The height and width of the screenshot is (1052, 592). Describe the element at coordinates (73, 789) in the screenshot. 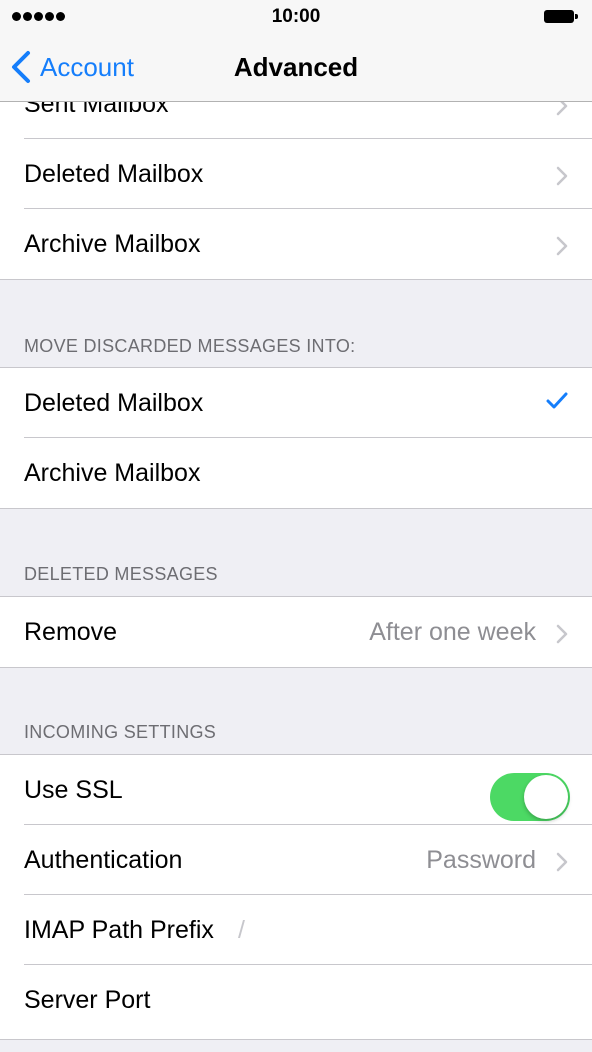

I see `use-ssl-label: Use SSL` at that location.